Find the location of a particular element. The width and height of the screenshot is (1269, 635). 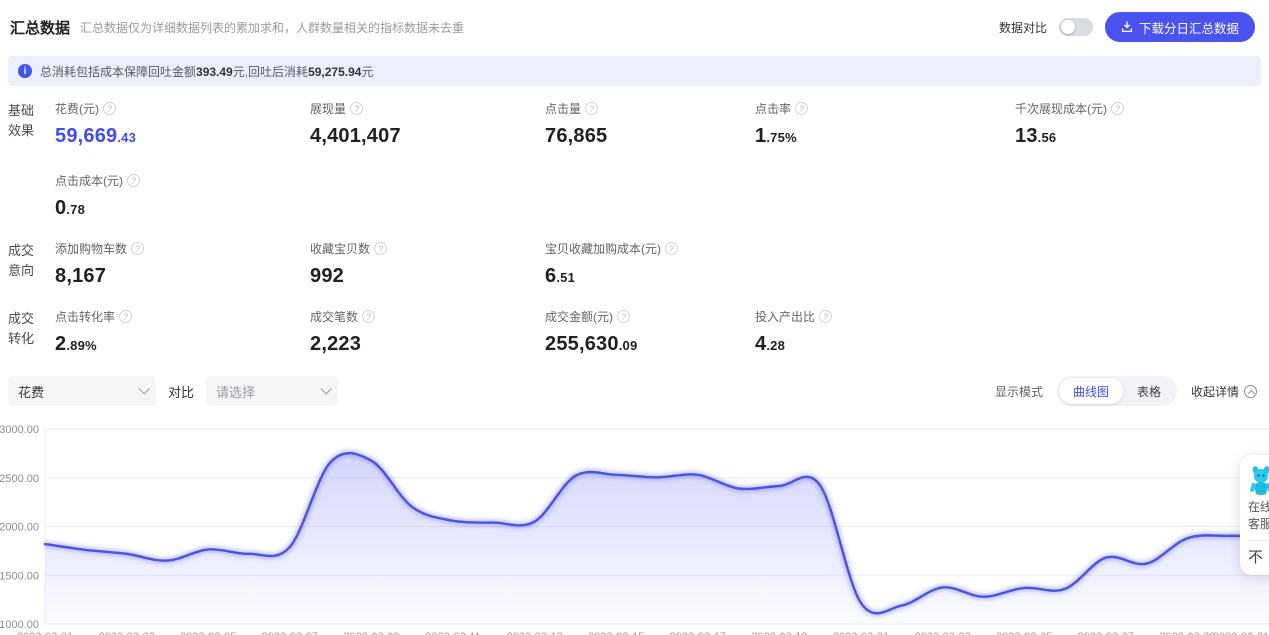

x-axis-tick: 2023-03-29 is located at coordinates (1187, 633).